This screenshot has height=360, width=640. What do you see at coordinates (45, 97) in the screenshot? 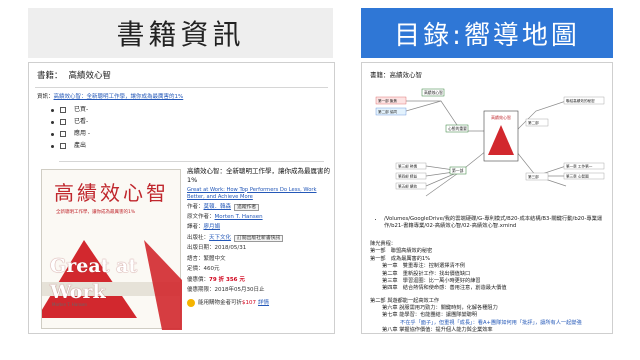
I see `folder-label: 資訊：` at bounding box center [45, 97].